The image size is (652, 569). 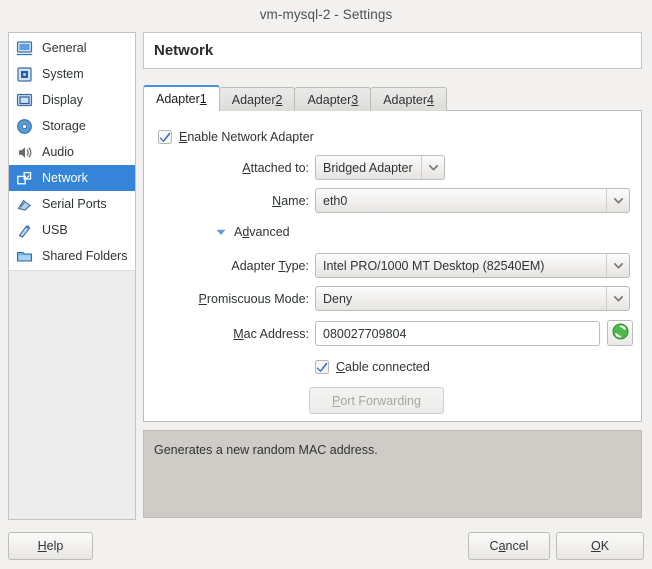 I want to click on mac-address-input: 080027709804, so click(x=457, y=333).